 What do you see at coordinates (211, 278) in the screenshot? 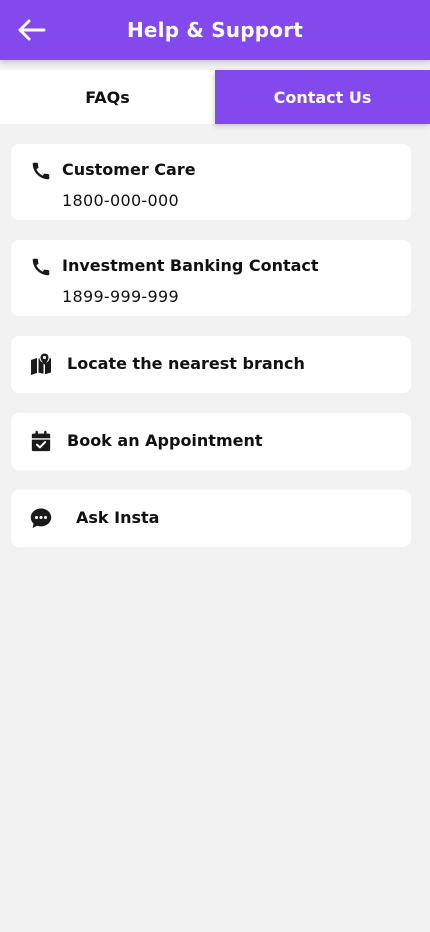
I see `investment-banking-card: Investment Banking Contact 1899-999-999` at bounding box center [211, 278].